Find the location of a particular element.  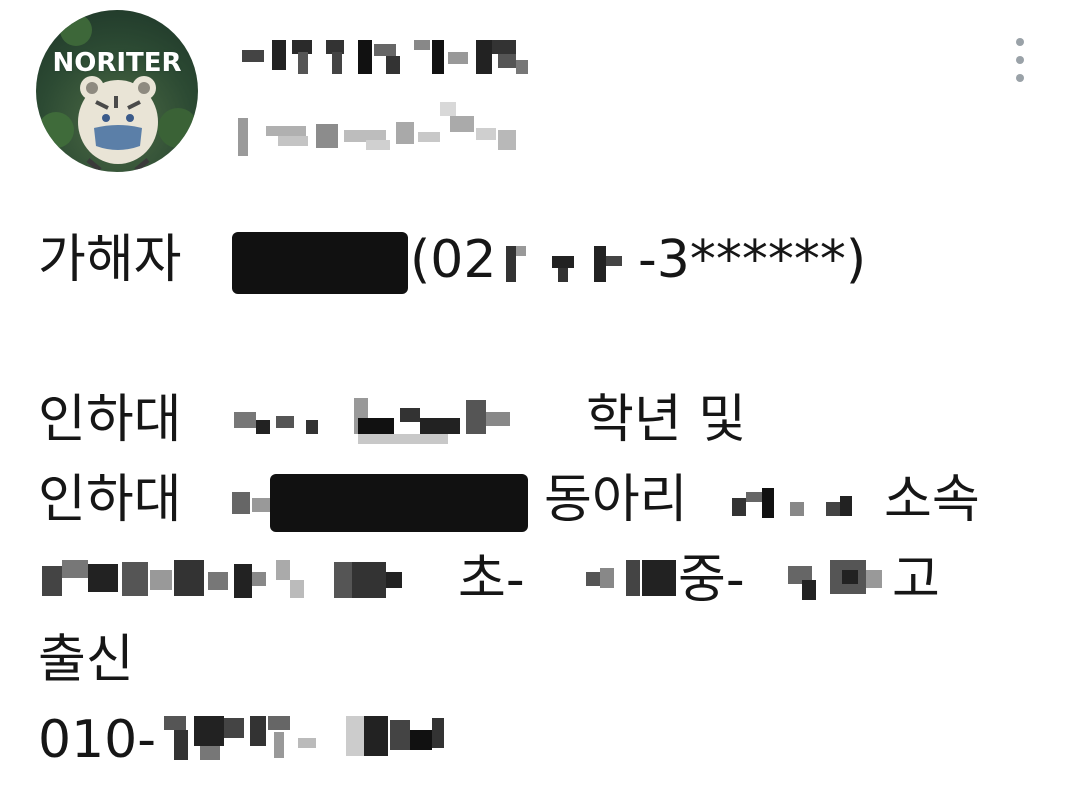

tweet-line: 인하대 동아리 소속 is located at coordinates (543, 500).